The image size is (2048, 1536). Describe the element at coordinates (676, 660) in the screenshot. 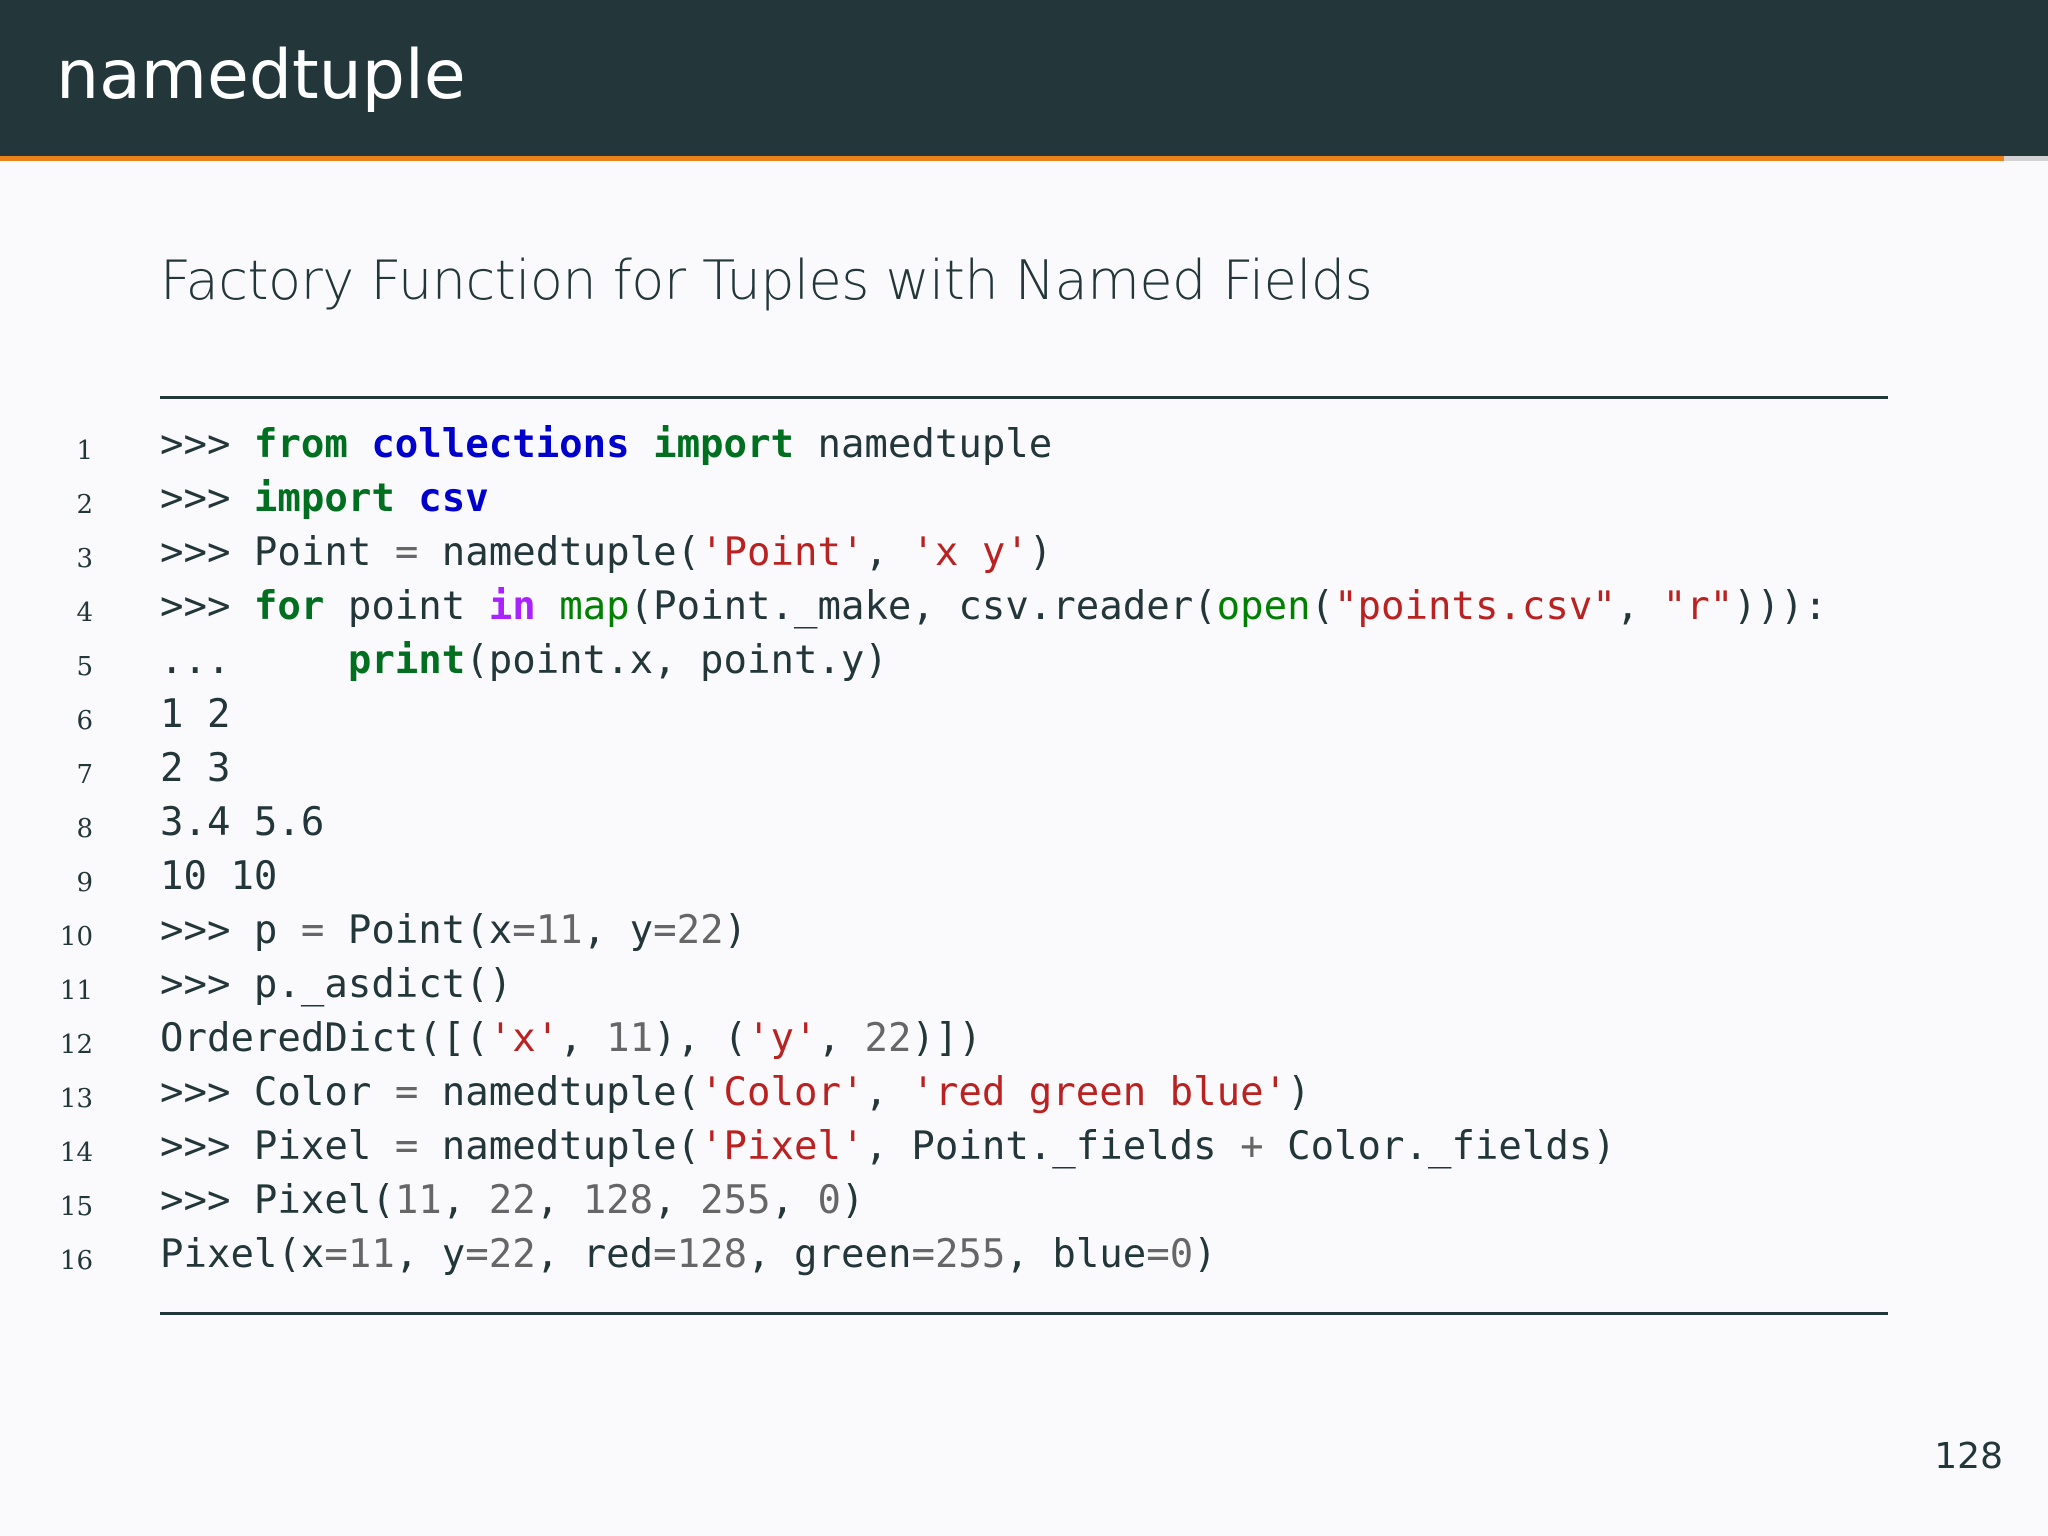

I see `code-token-plain: (point.x, point.y)` at that location.